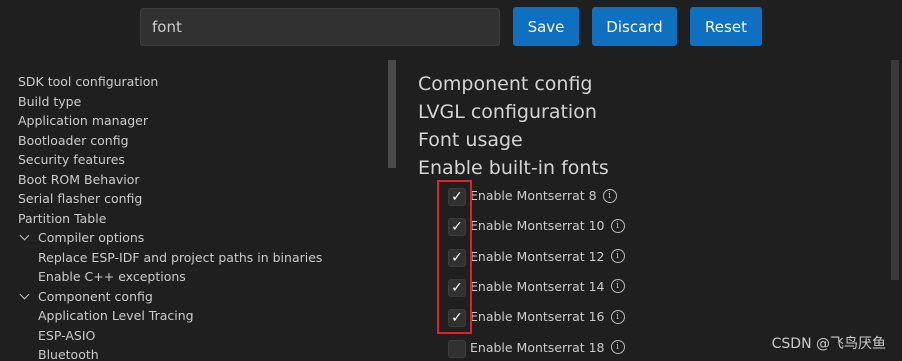 The width and height of the screenshot is (902, 361). Describe the element at coordinates (726, 26) in the screenshot. I see `reset-button: Reset` at that location.